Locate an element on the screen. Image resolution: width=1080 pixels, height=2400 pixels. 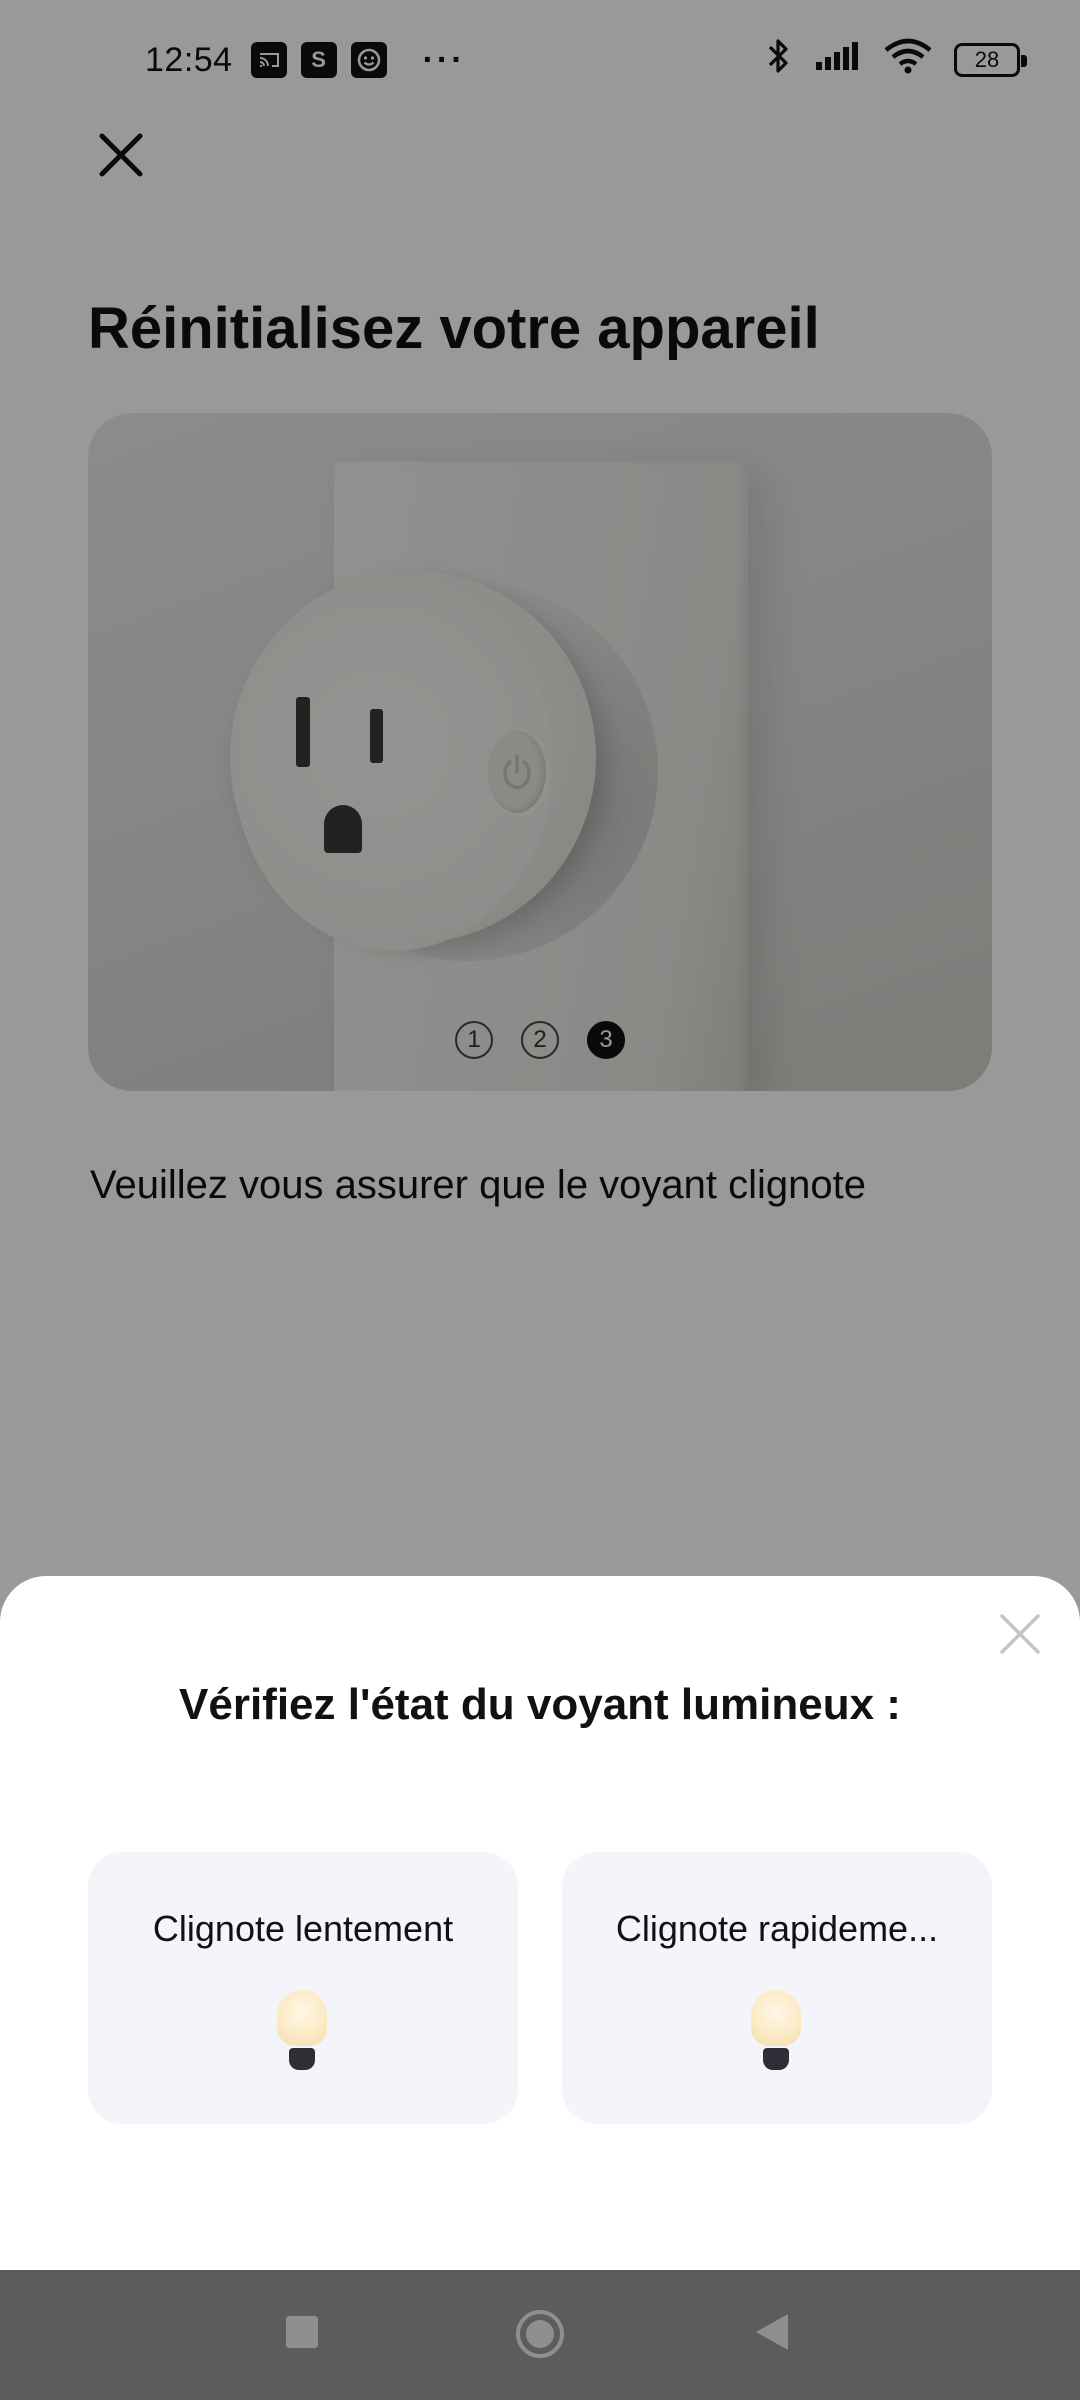
option-slow-blink: Clignote lentement is located at coordinates (303, 1988).